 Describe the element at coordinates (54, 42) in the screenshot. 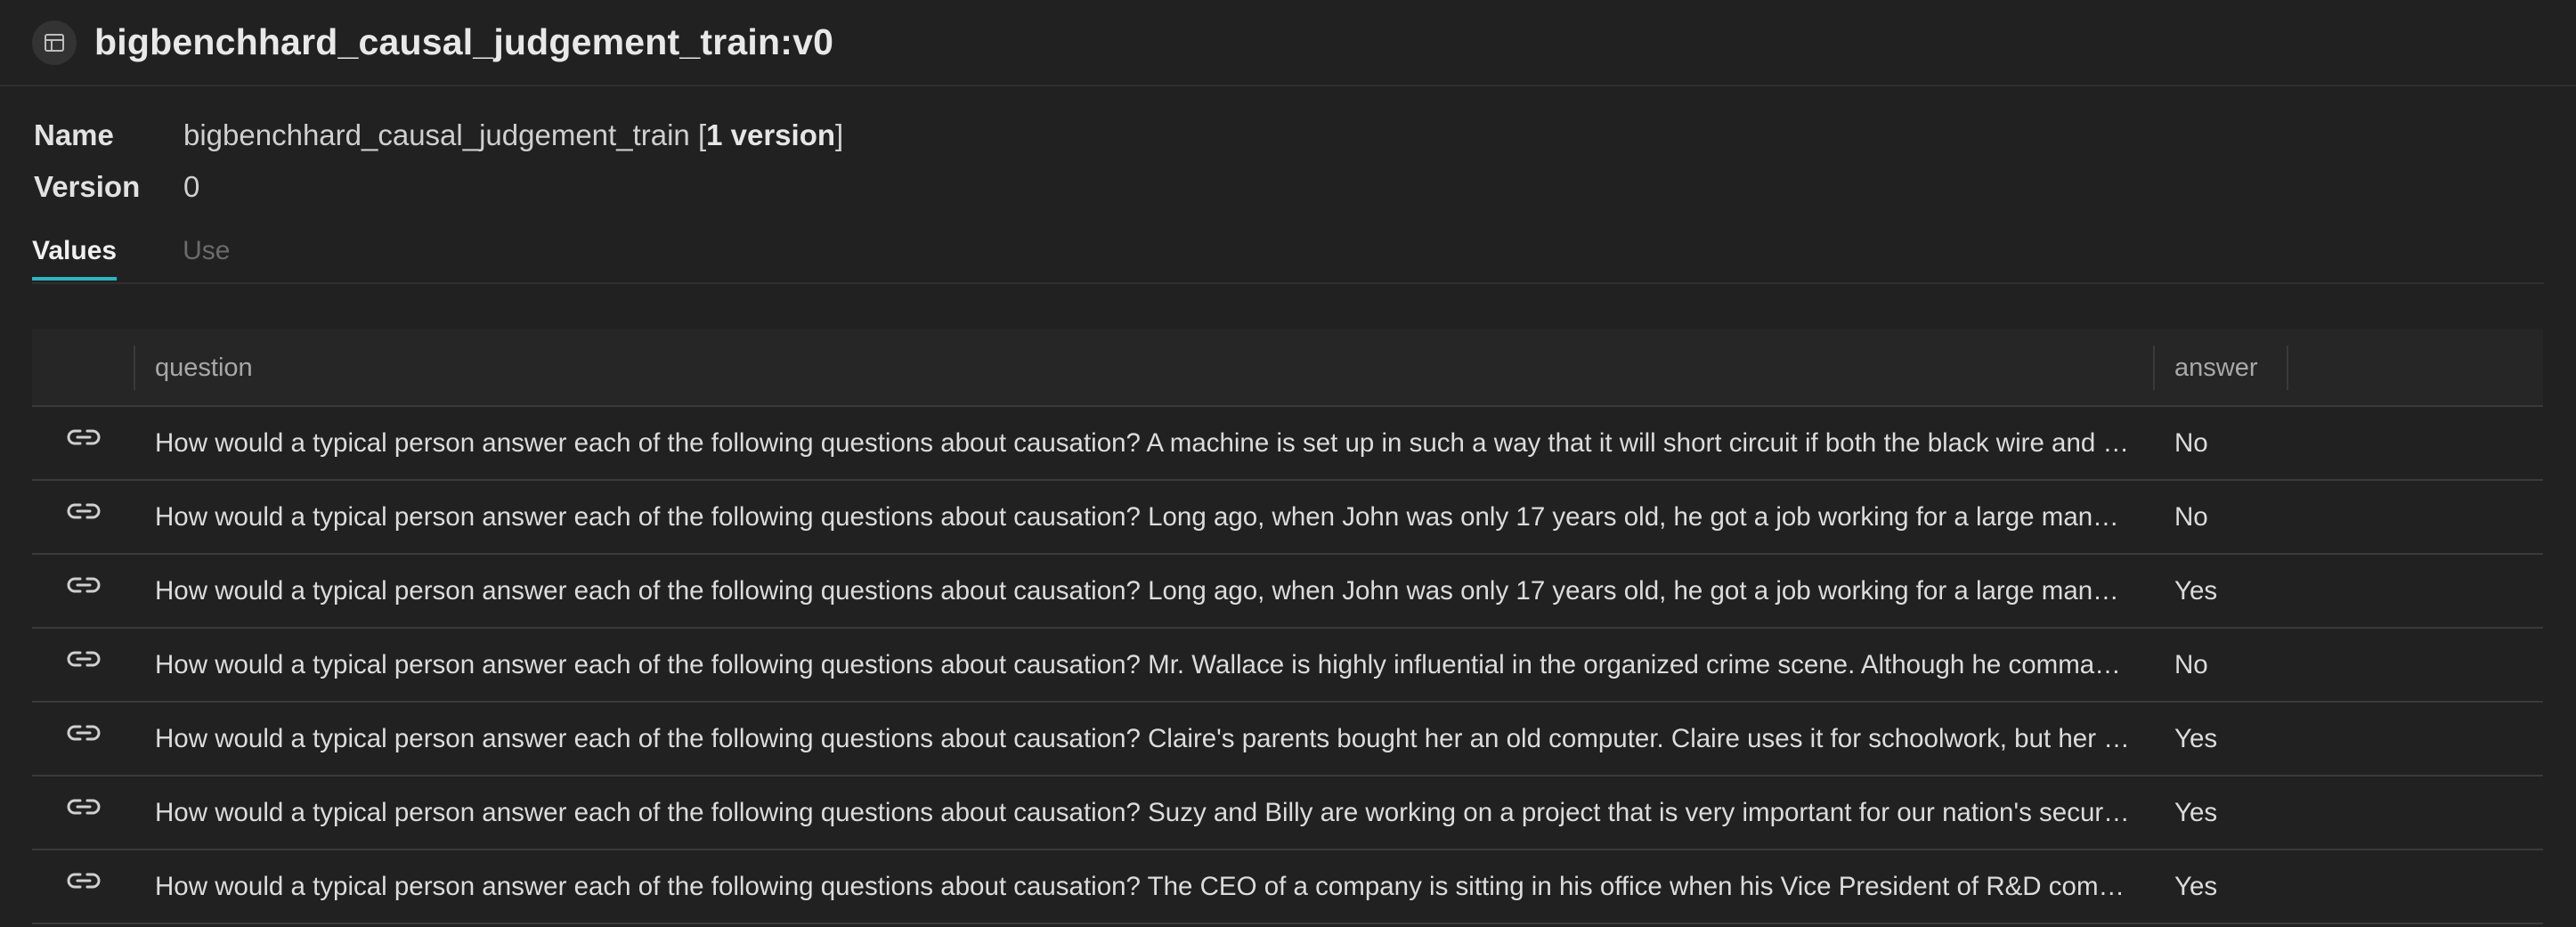

I see `table-icon` at that location.